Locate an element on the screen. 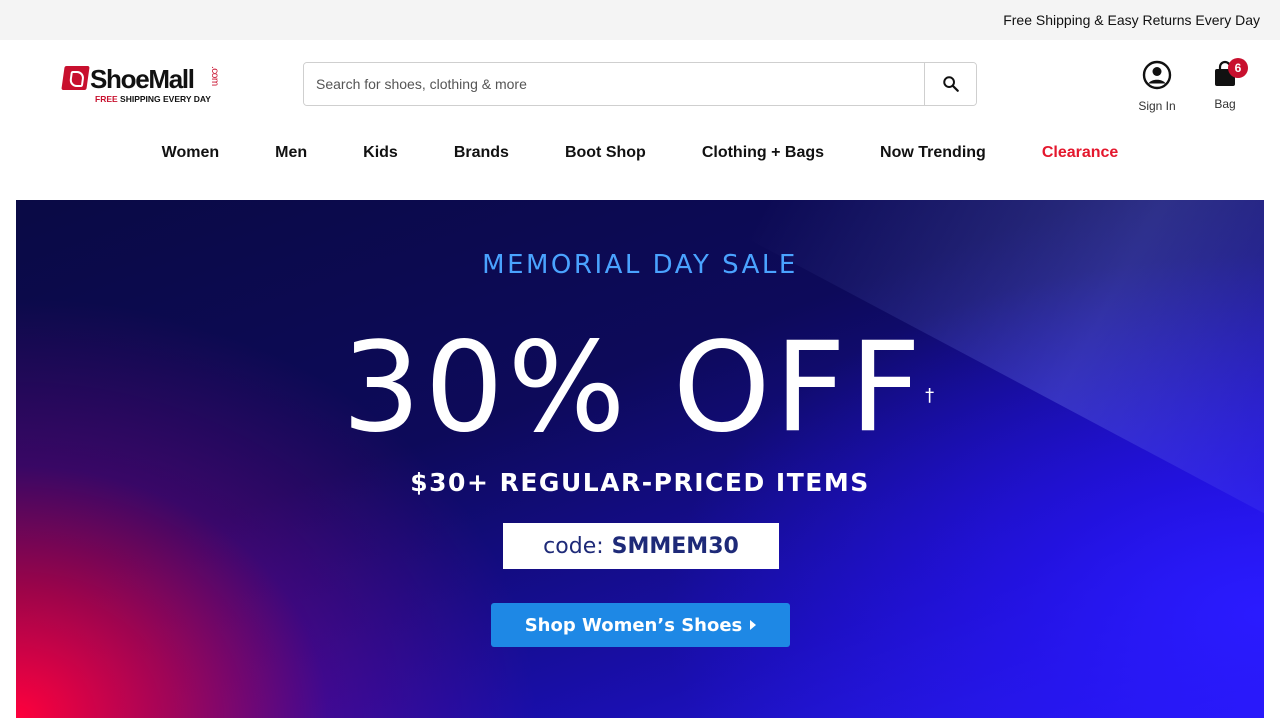 The image size is (1280, 720). logo-dotcom: .com is located at coordinates (214, 76).